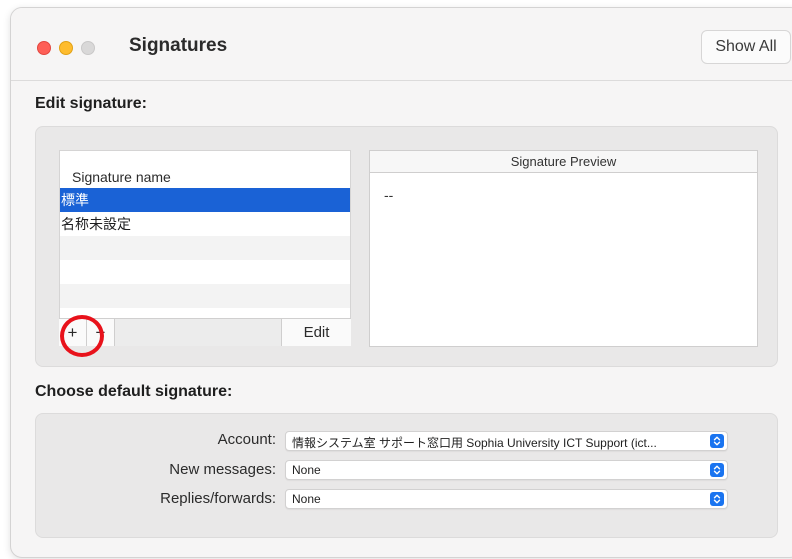 The height and width of the screenshot is (559, 792). I want to click on signature-name-list: Signature name 標準 名称未設定, so click(205, 248).